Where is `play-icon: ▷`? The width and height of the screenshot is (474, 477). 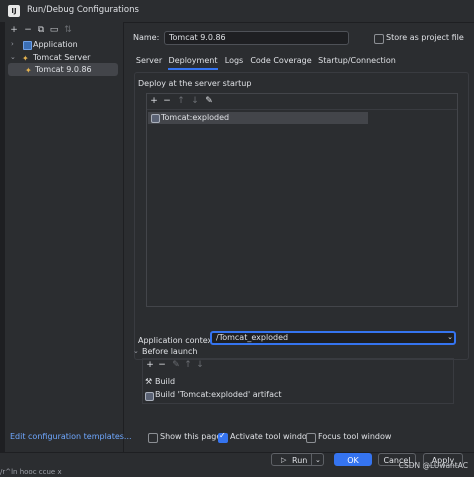
play-icon: ▷ is located at coordinates (284, 460).